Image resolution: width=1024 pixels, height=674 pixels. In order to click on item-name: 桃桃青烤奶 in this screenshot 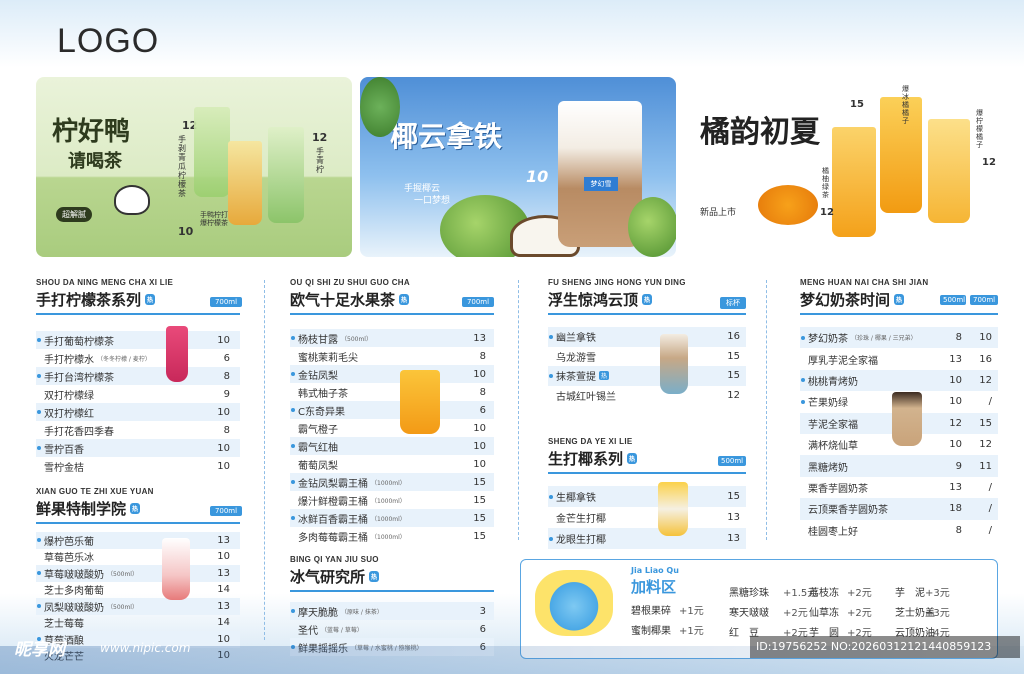, I will do `click(833, 382)`.